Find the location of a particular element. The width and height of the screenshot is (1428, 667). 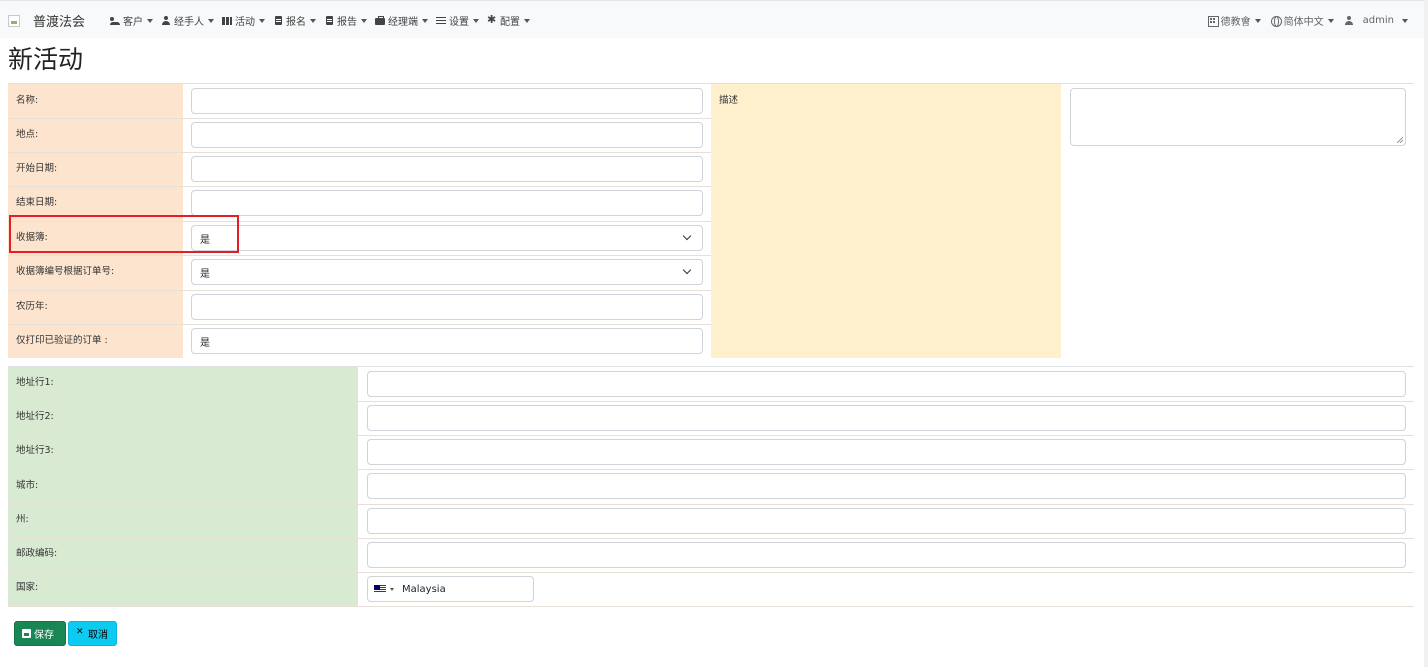

lunar-year-label: 农历年: is located at coordinates (32, 306).